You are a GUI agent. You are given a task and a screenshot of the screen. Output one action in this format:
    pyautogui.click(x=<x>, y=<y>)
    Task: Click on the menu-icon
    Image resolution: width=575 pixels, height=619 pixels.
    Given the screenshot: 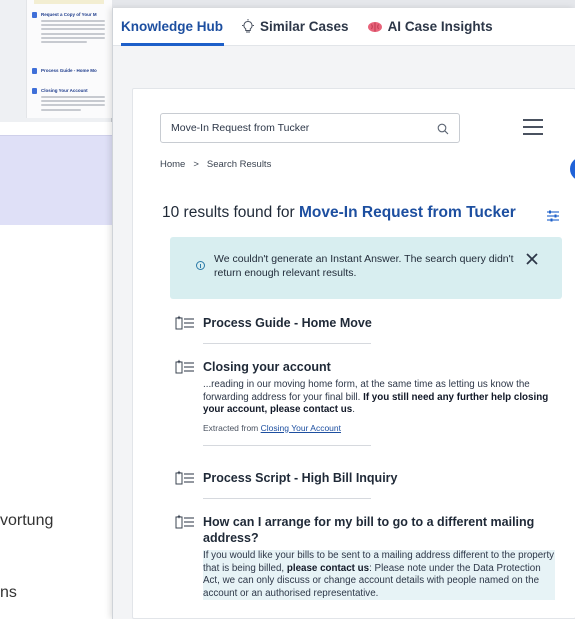 What is the action you would take?
    pyautogui.click(x=533, y=127)
    